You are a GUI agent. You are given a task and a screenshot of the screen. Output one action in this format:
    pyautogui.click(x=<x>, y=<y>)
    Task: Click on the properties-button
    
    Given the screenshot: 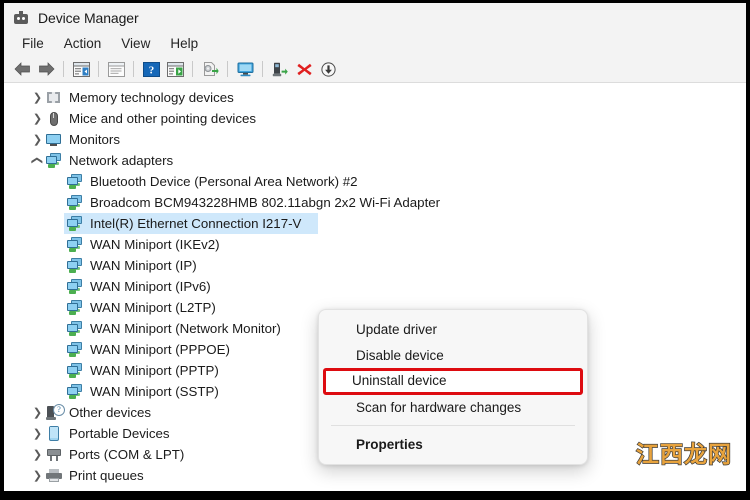 What is the action you would take?
    pyautogui.click(x=116, y=69)
    